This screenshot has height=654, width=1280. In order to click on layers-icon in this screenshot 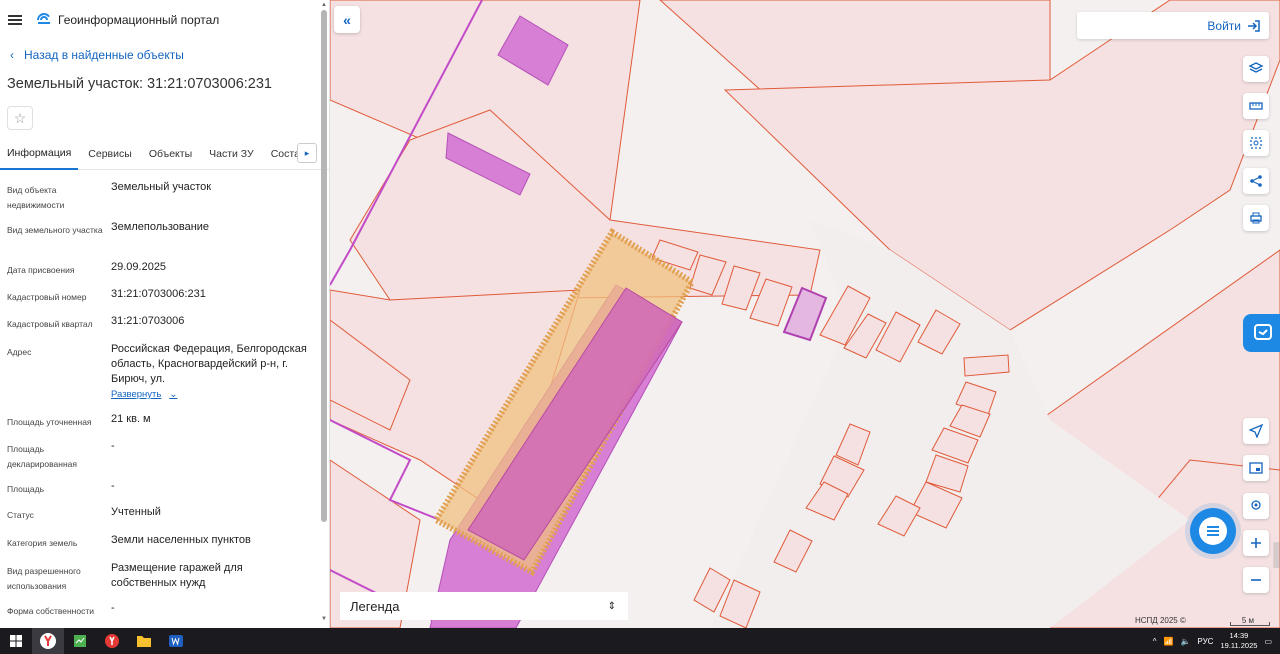, I will do `click(1256, 69)`.